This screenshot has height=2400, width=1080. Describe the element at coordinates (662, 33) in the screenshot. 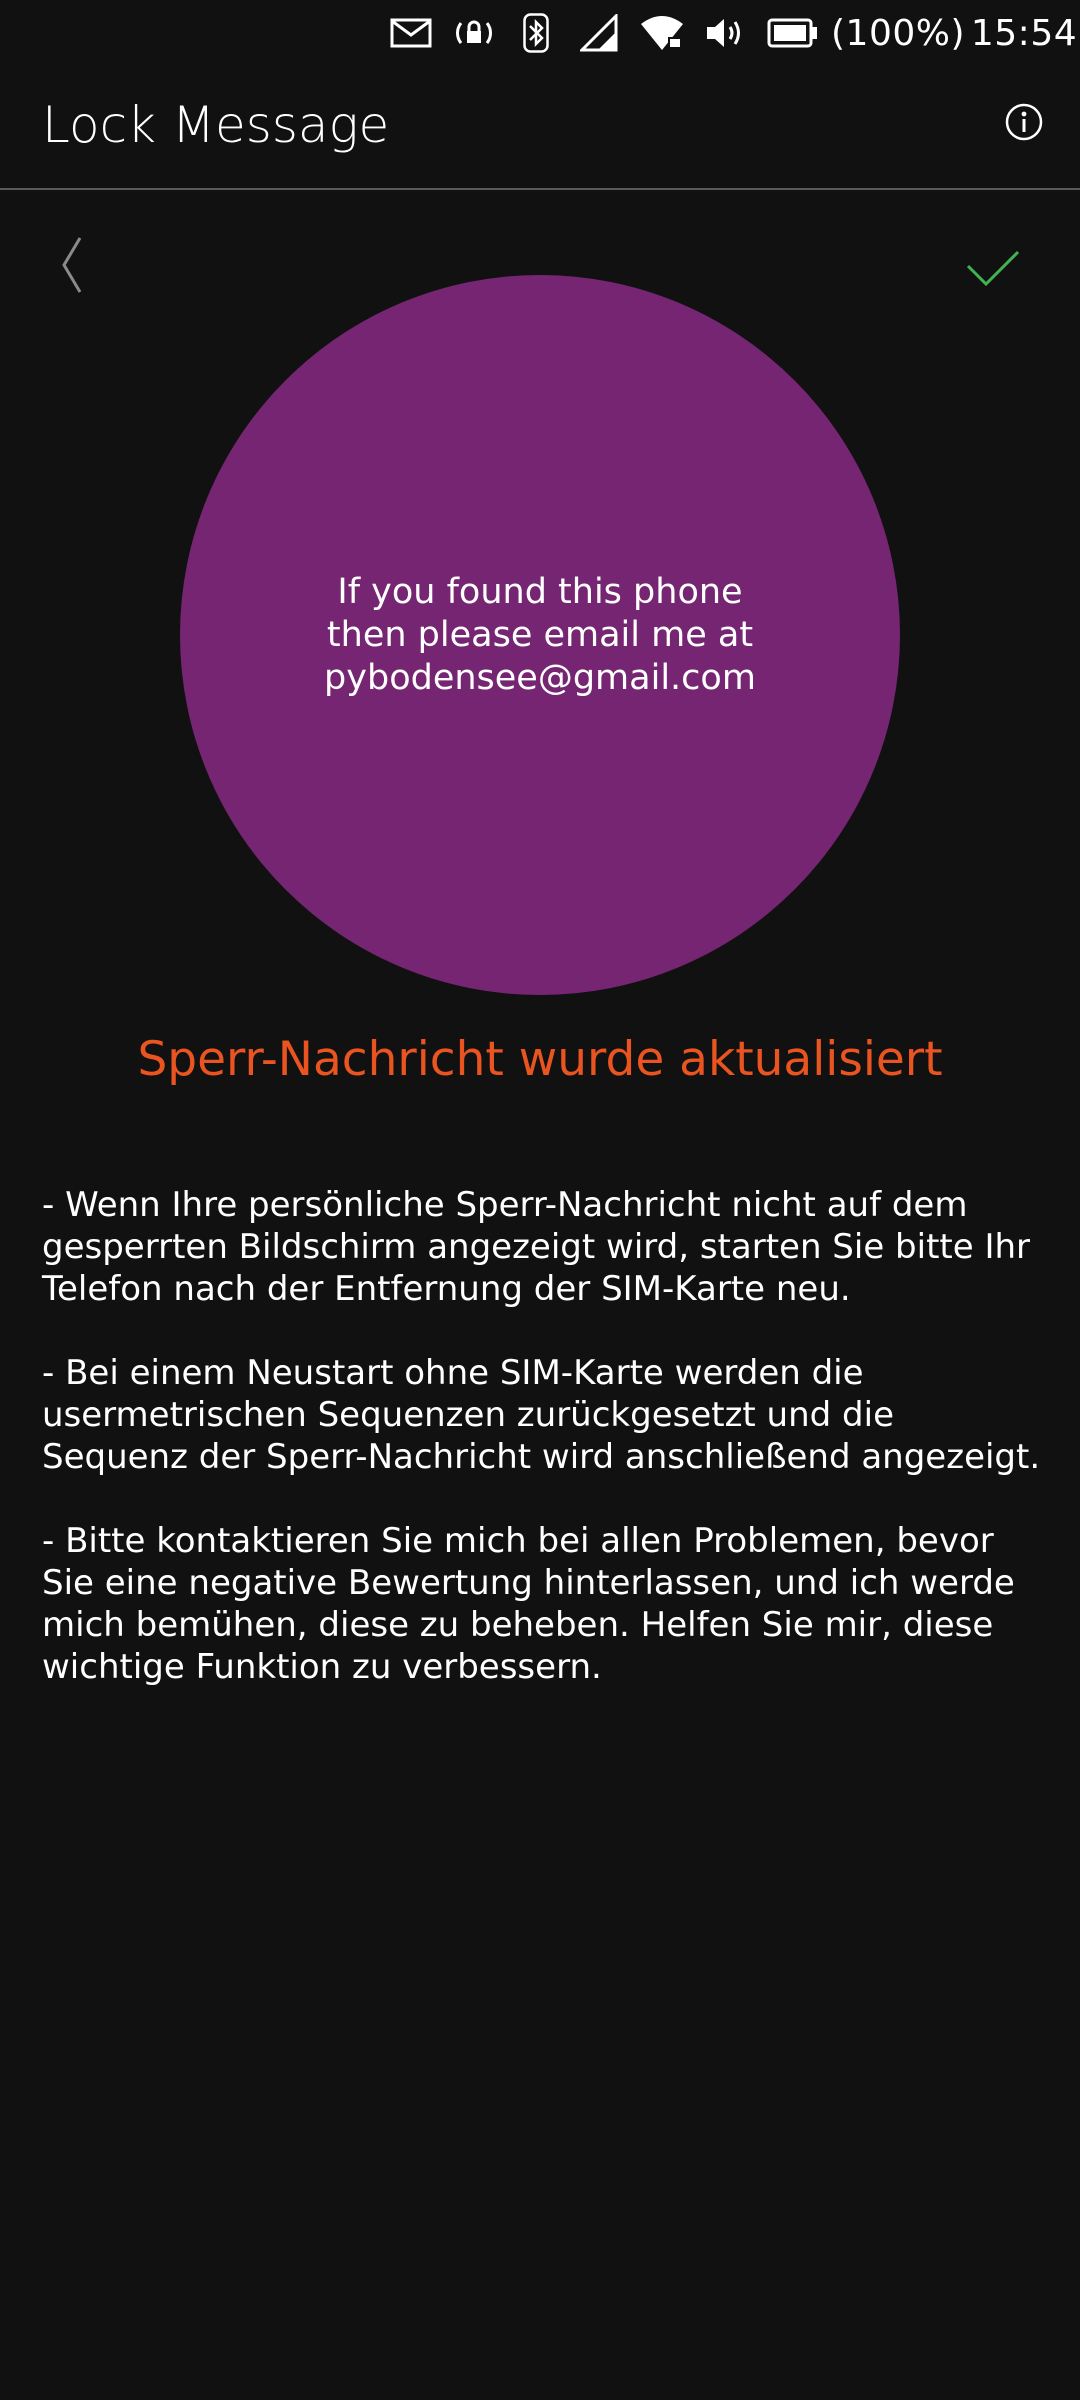

I see `wifi-icon` at that location.